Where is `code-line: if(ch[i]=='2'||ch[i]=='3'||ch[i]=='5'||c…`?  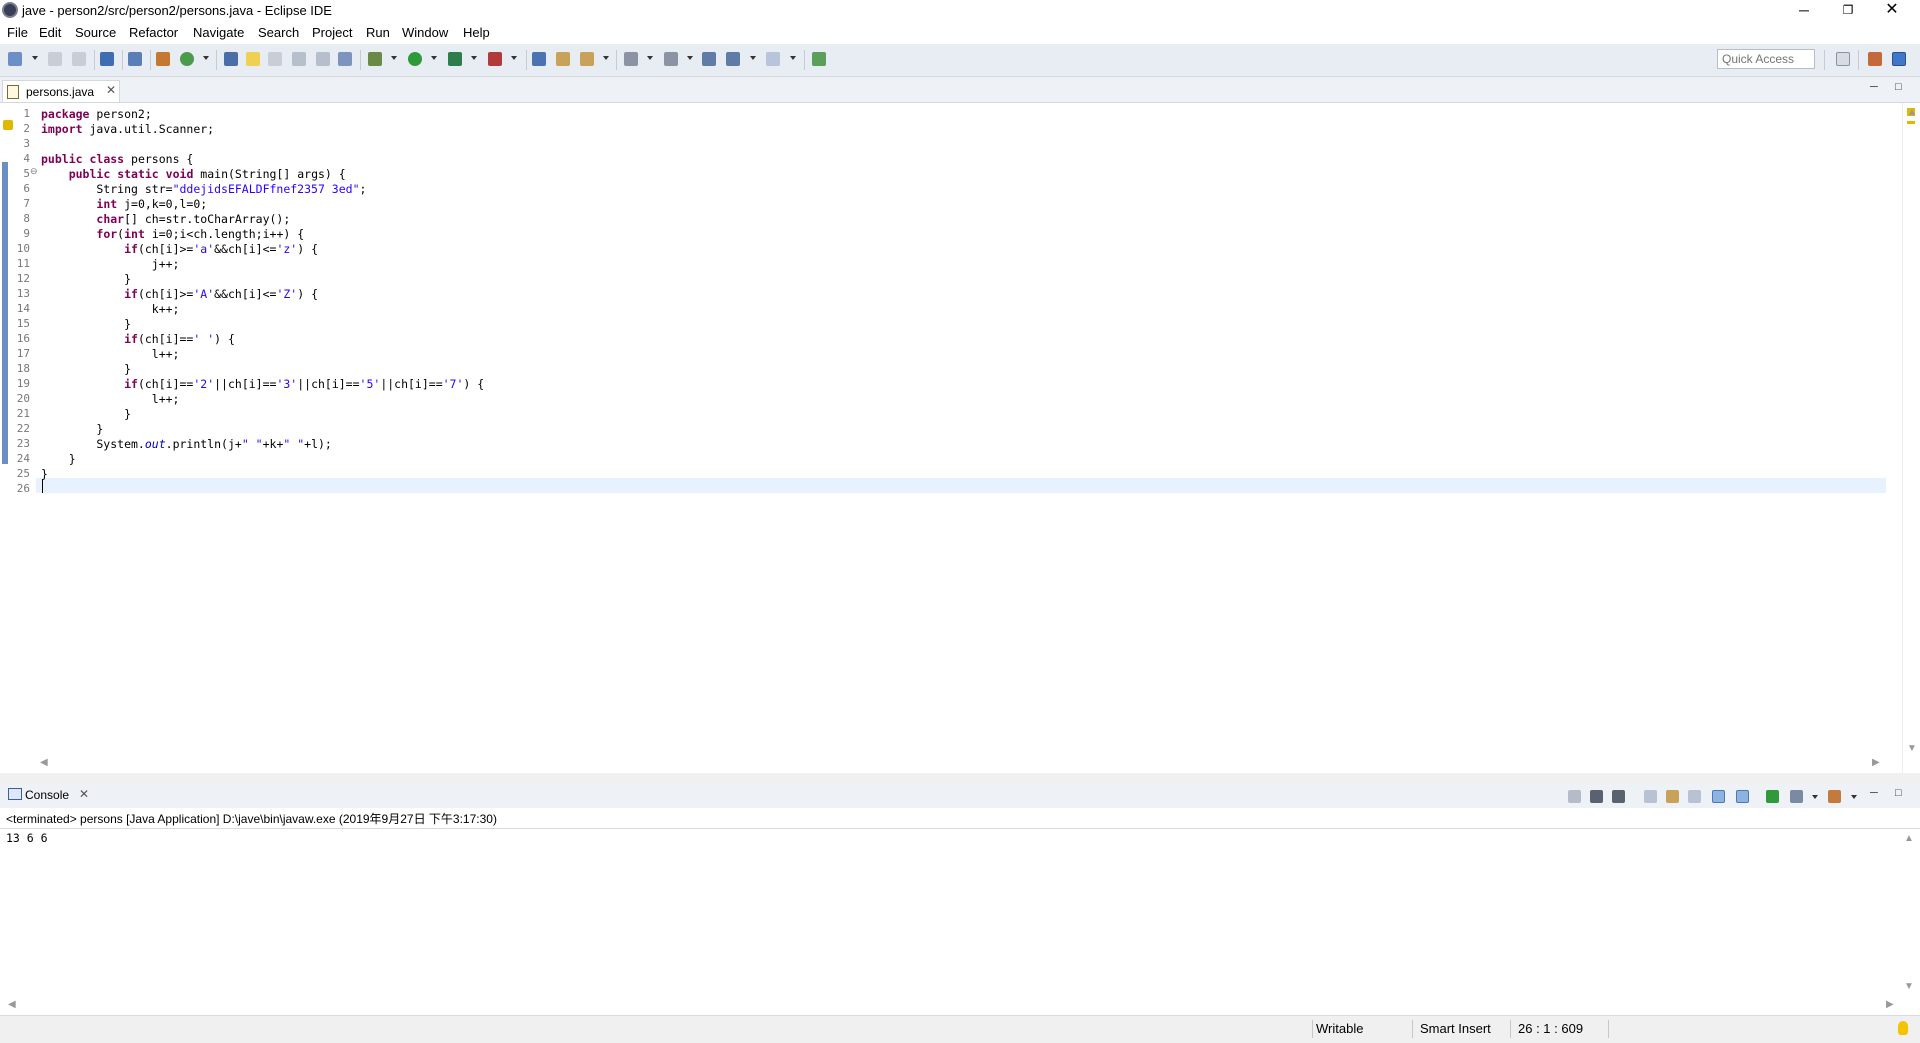
code-line: if(ch[i]=='2'||ch[i]=='3'||ch[i]=='5'||c… is located at coordinates (262, 384).